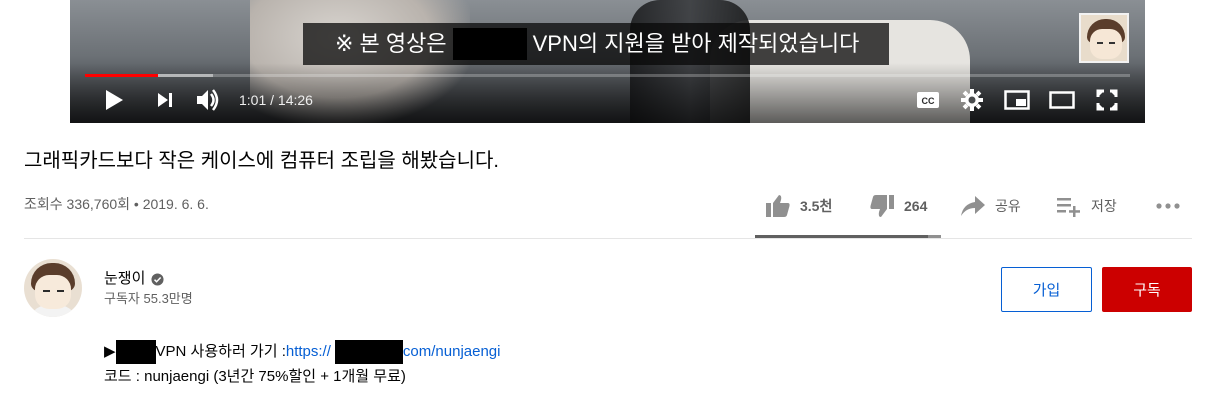 The height and width of the screenshot is (416, 1213). I want to click on share-button: 공유, so click(990, 206).